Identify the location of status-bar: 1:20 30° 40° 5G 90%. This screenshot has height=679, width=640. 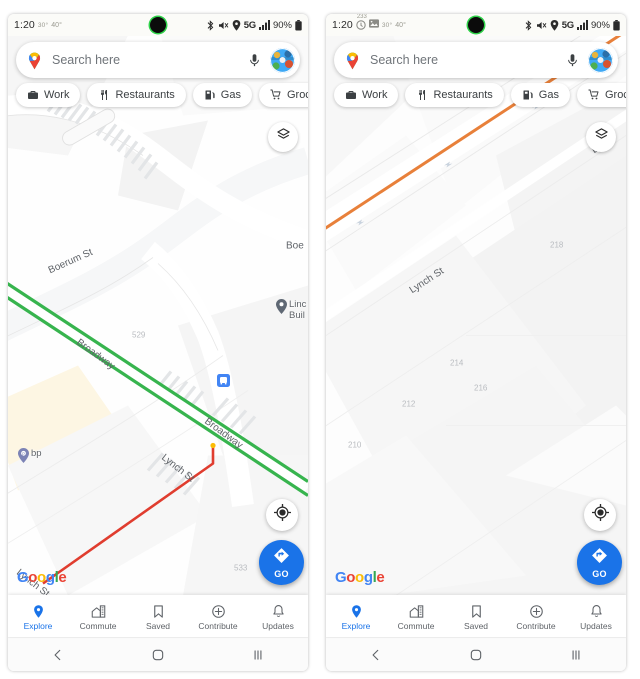
(158, 25).